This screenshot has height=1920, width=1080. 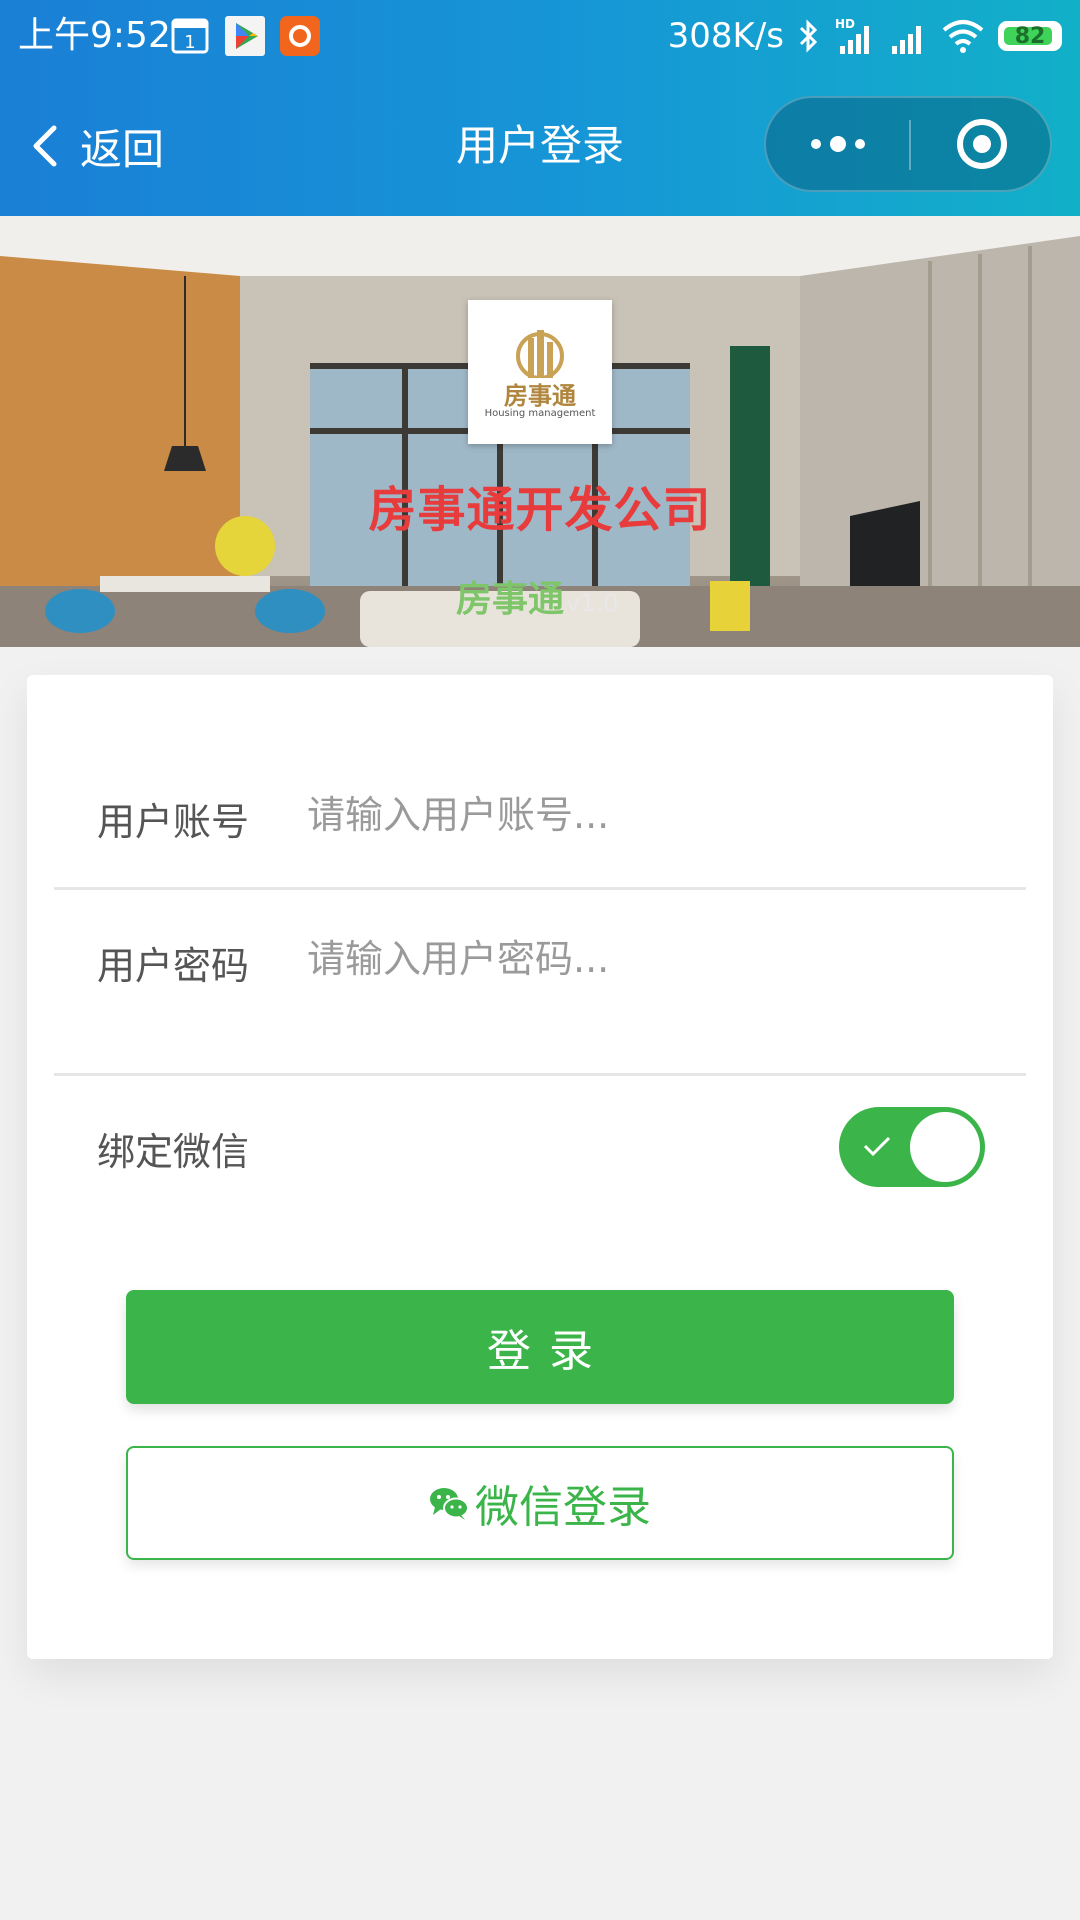 What do you see at coordinates (94, 35) in the screenshot?
I see `status-time: 上午9:52` at bounding box center [94, 35].